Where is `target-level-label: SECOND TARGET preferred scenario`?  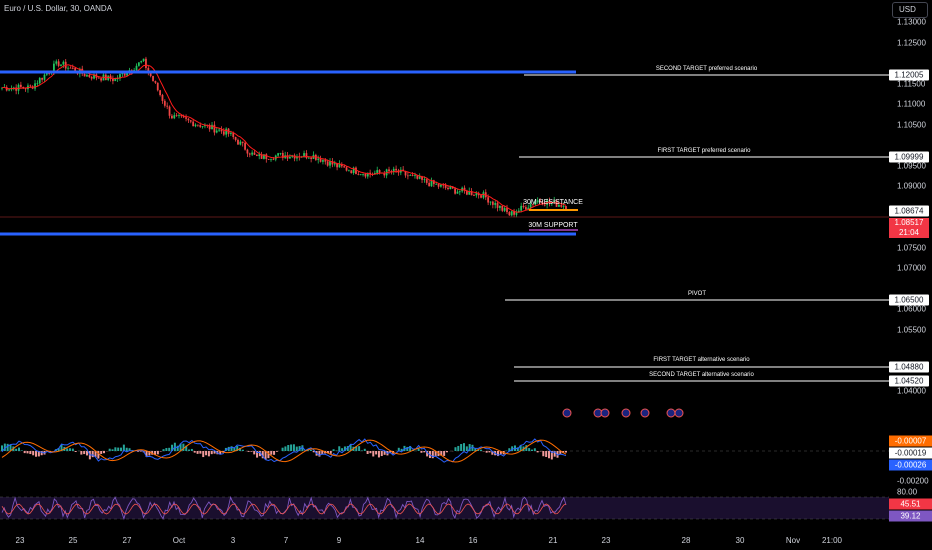
target-level-label: SECOND TARGET preferred scenario is located at coordinates (706, 69).